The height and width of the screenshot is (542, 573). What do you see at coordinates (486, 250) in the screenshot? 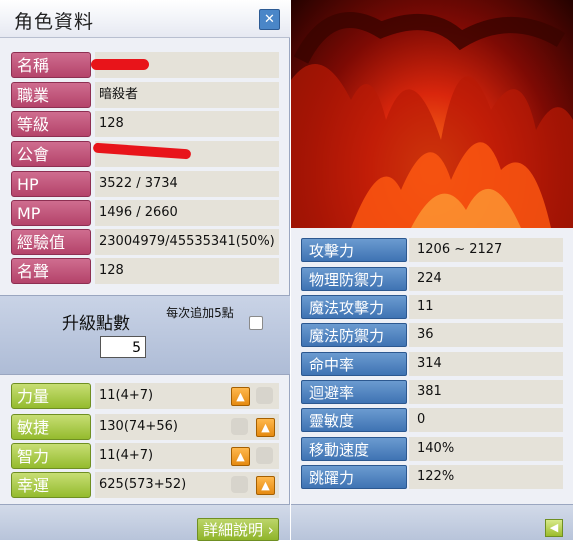
I see `attack-value: 1206 ~ 2127` at bounding box center [486, 250].